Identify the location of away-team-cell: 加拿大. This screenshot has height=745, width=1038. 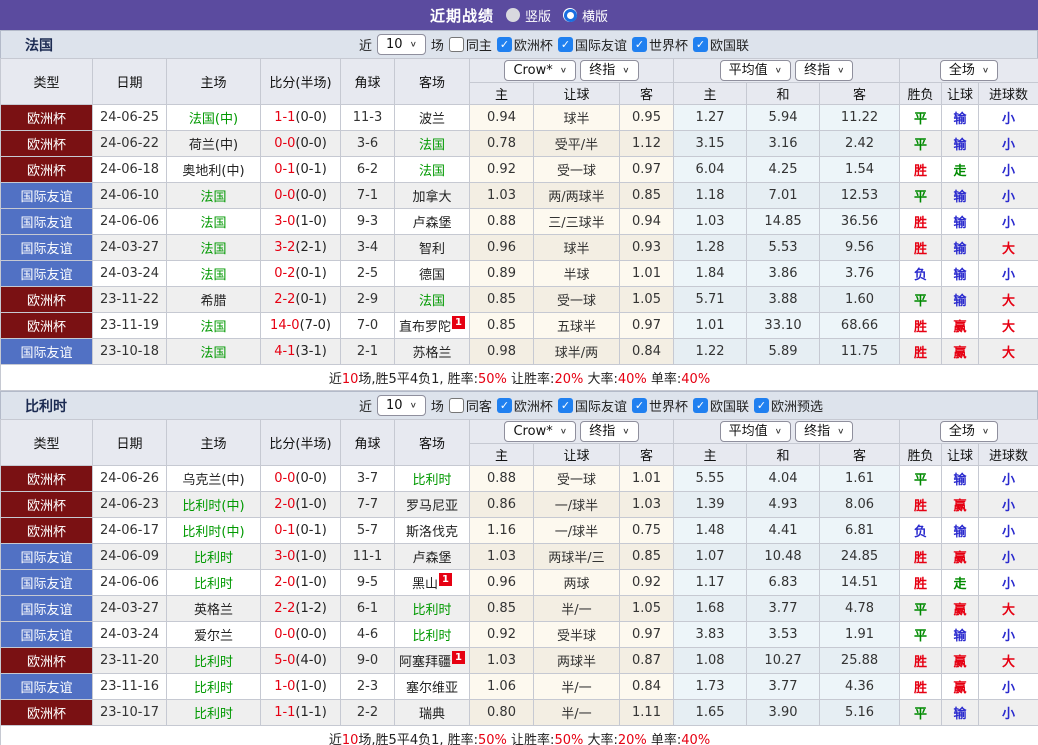
(432, 195).